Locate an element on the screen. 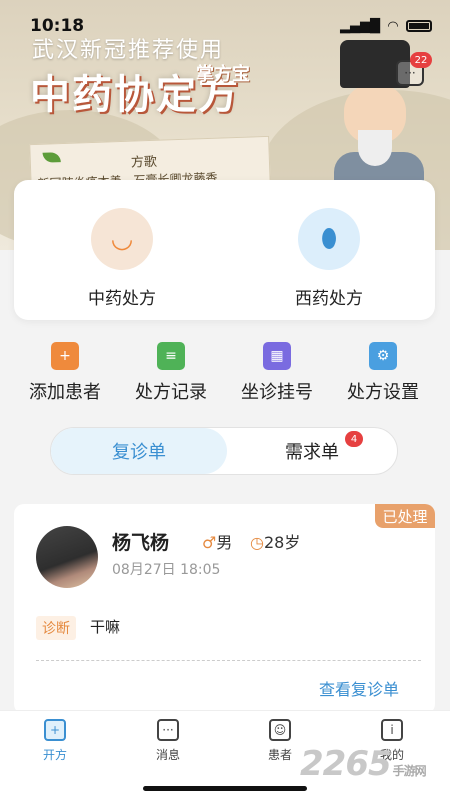 The height and width of the screenshot is (800, 450). view-follow-up-link: 查看复诊单 is located at coordinates (359, 688).